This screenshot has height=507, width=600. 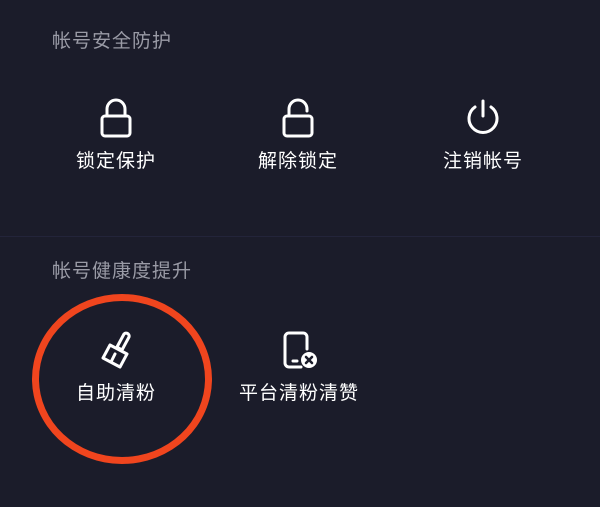 What do you see at coordinates (112, 41) in the screenshot?
I see `section-title-account-security: 帐号安全防护` at bounding box center [112, 41].